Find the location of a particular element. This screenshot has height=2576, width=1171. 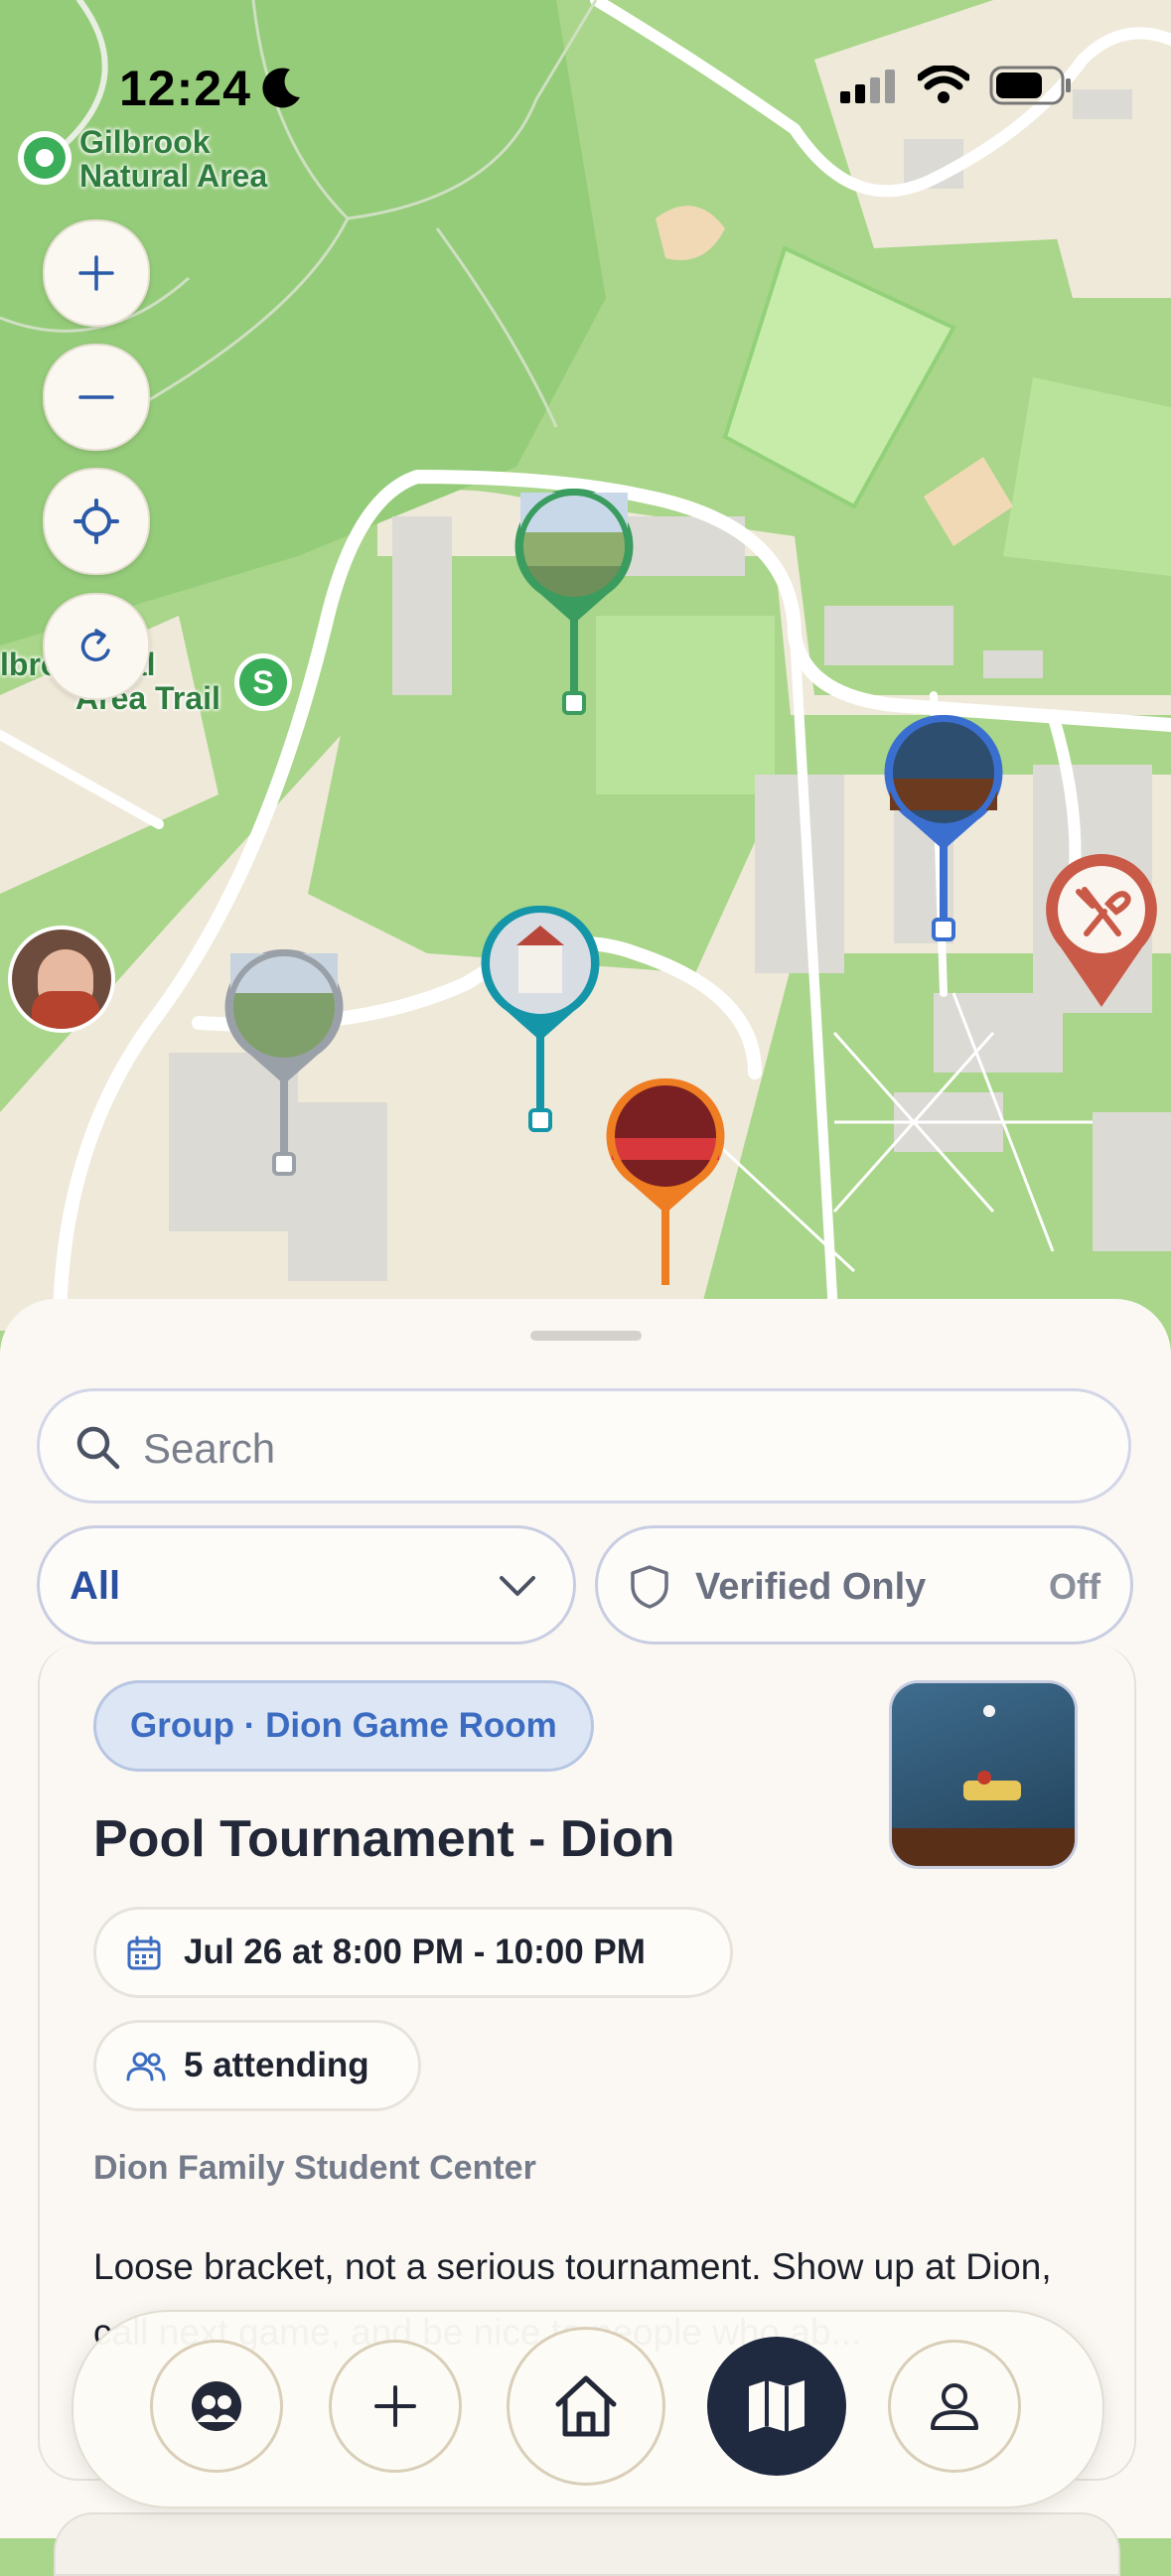

refresh-icon is located at coordinates (95, 645).